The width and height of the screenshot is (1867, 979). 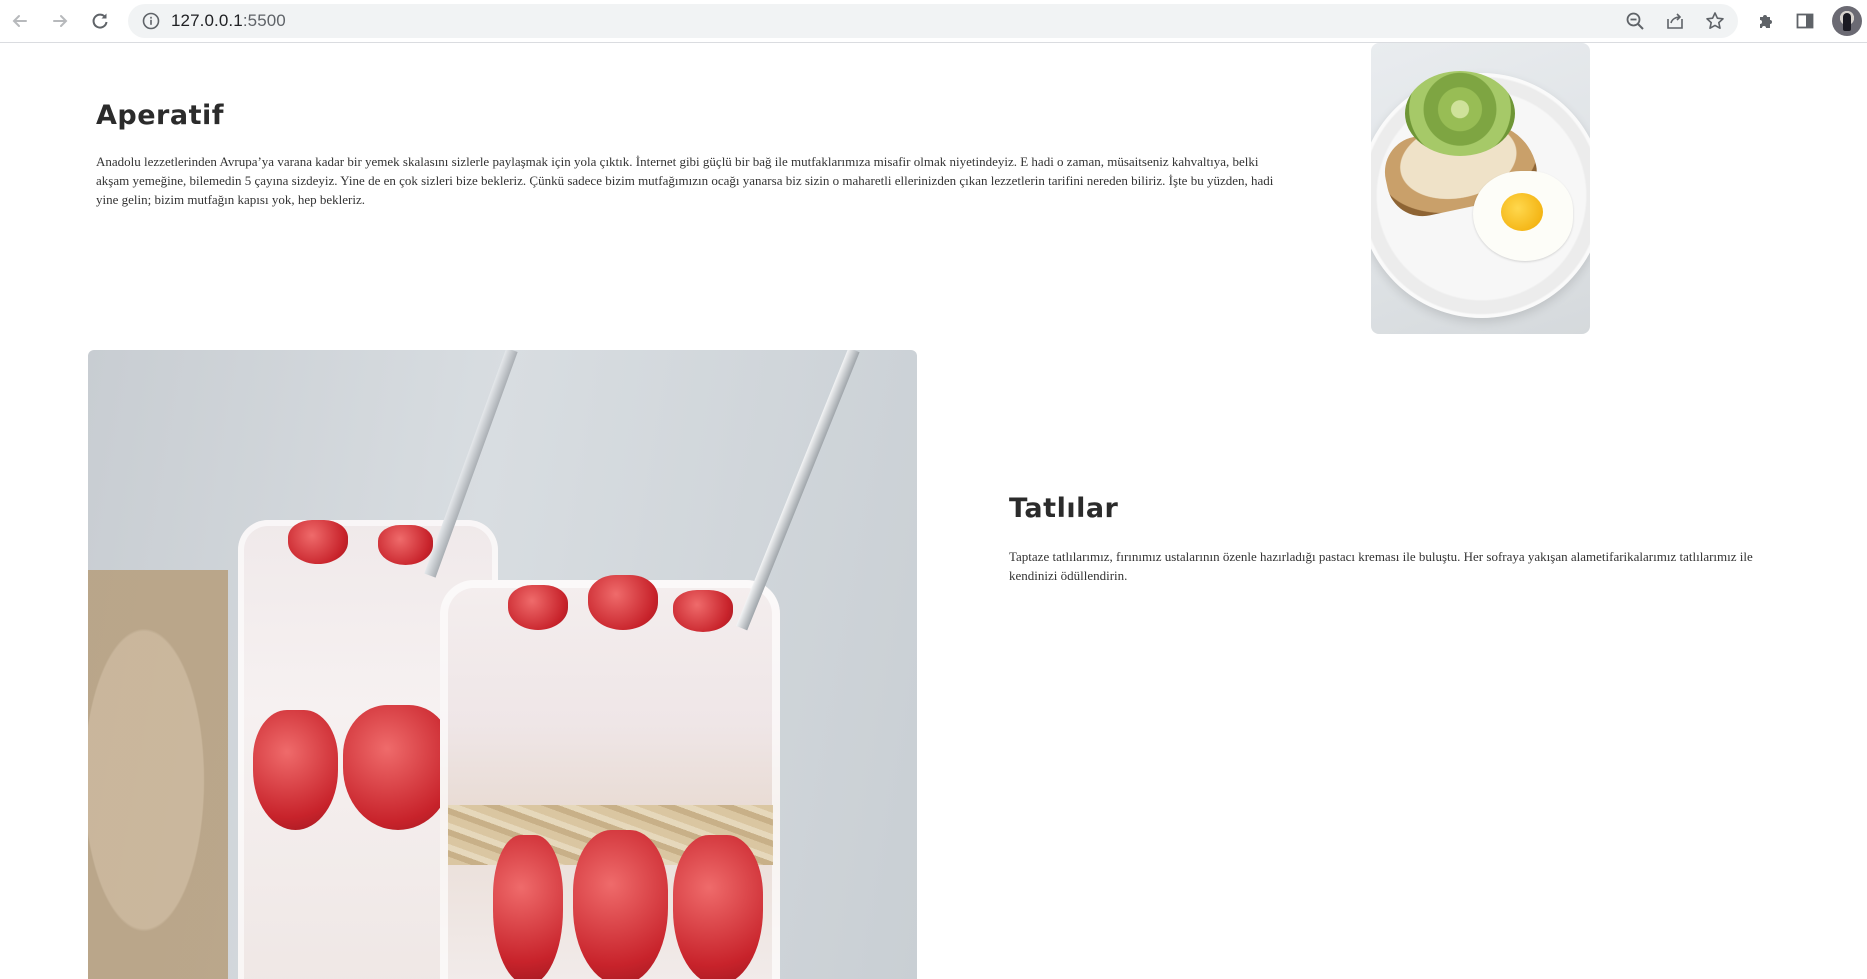 I want to click on front-spoon-graphic, so click(x=798, y=490).